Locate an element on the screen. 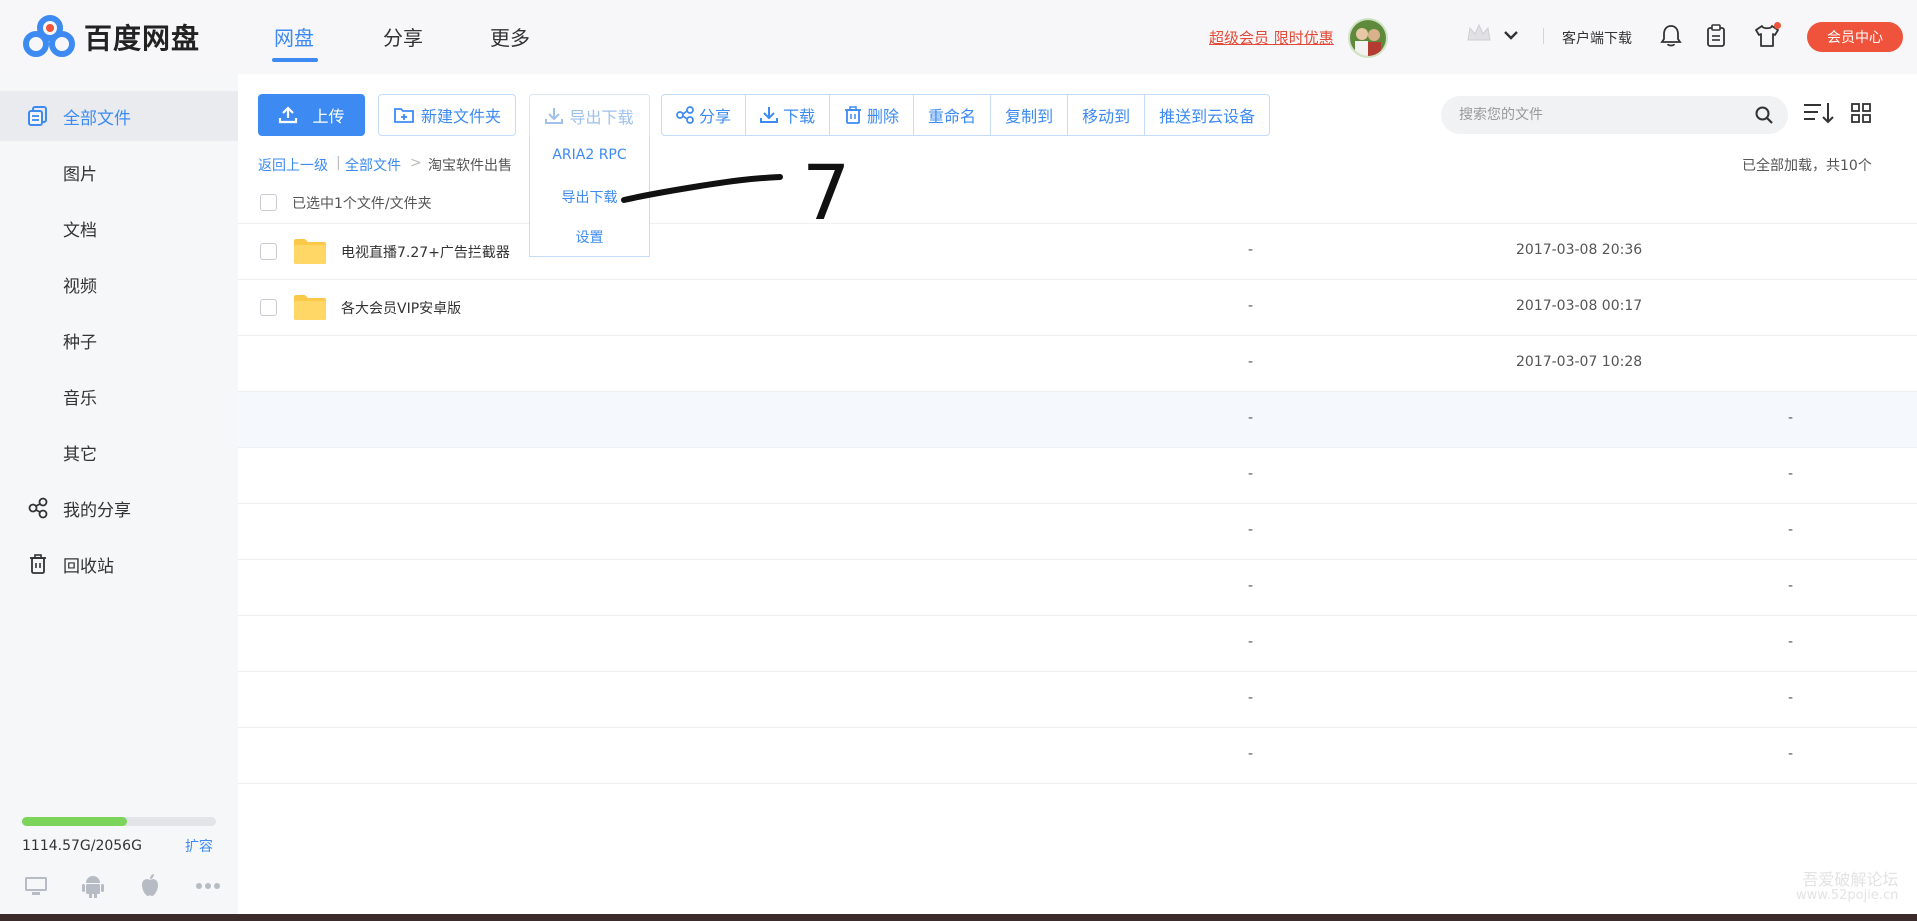  header-divider is located at coordinates (1543, 36).